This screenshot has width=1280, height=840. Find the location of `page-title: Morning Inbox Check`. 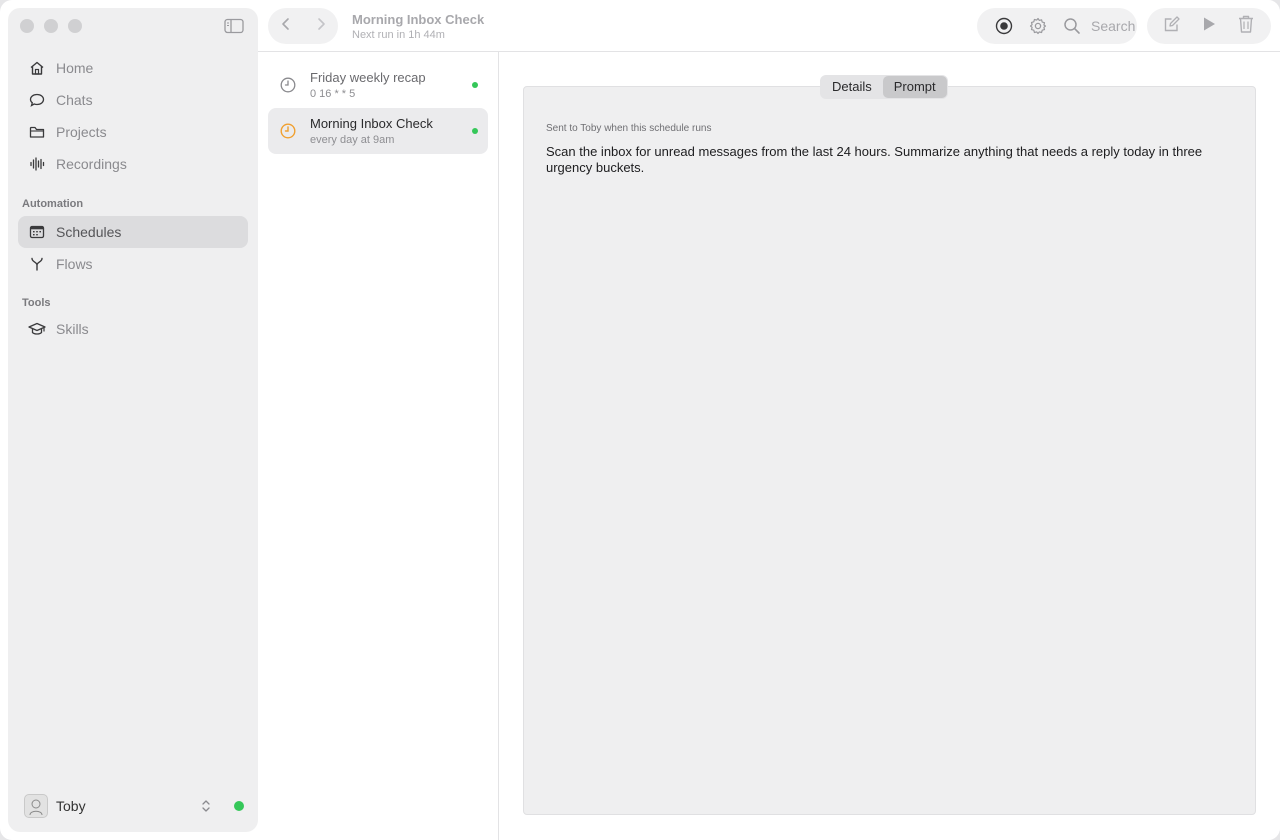

page-title: Morning Inbox Check is located at coordinates (418, 19).